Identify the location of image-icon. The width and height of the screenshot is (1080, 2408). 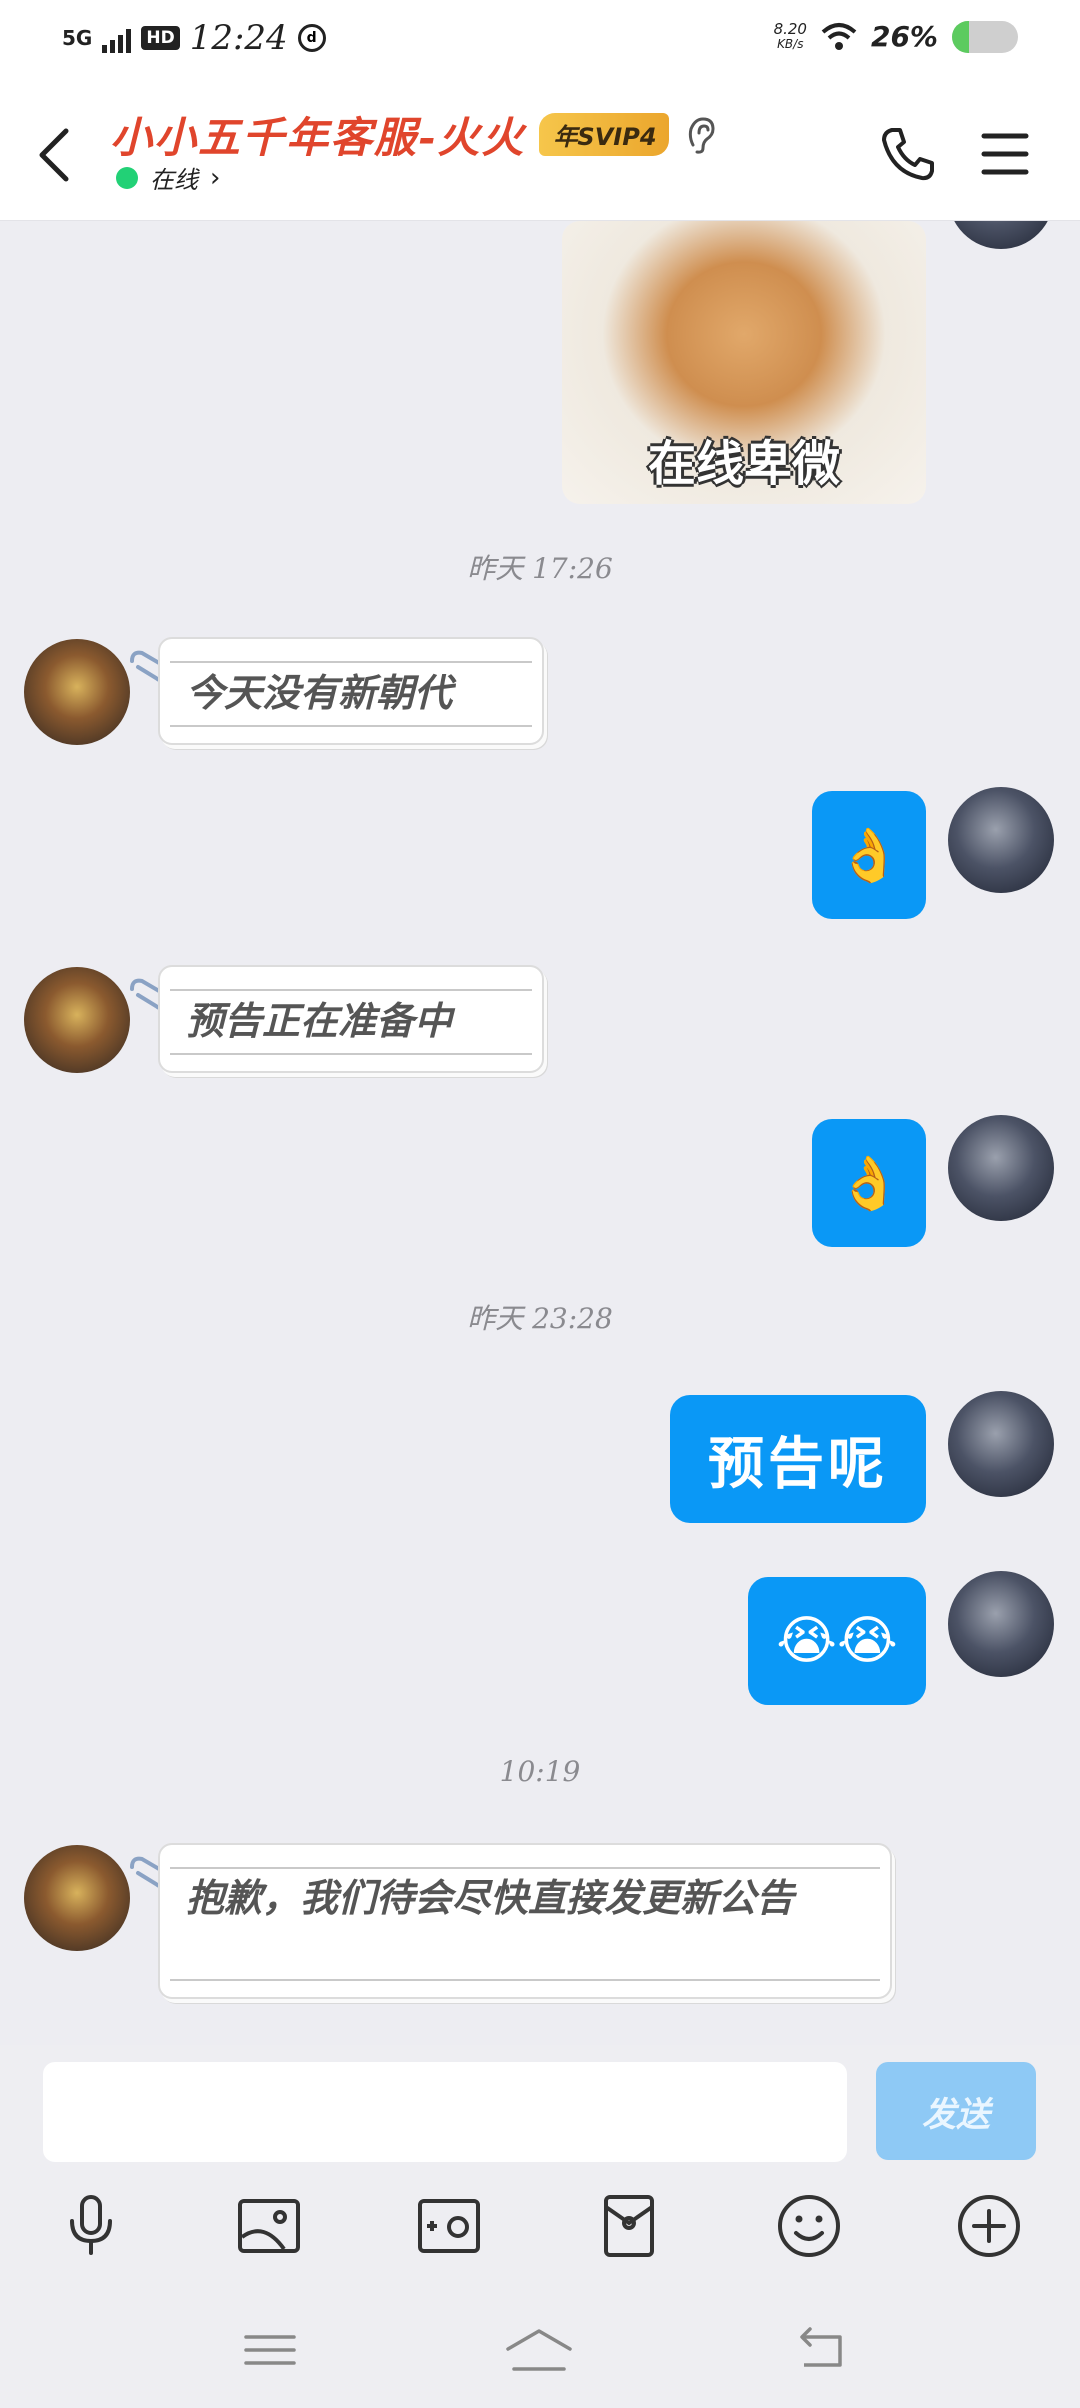
(269, 2226).